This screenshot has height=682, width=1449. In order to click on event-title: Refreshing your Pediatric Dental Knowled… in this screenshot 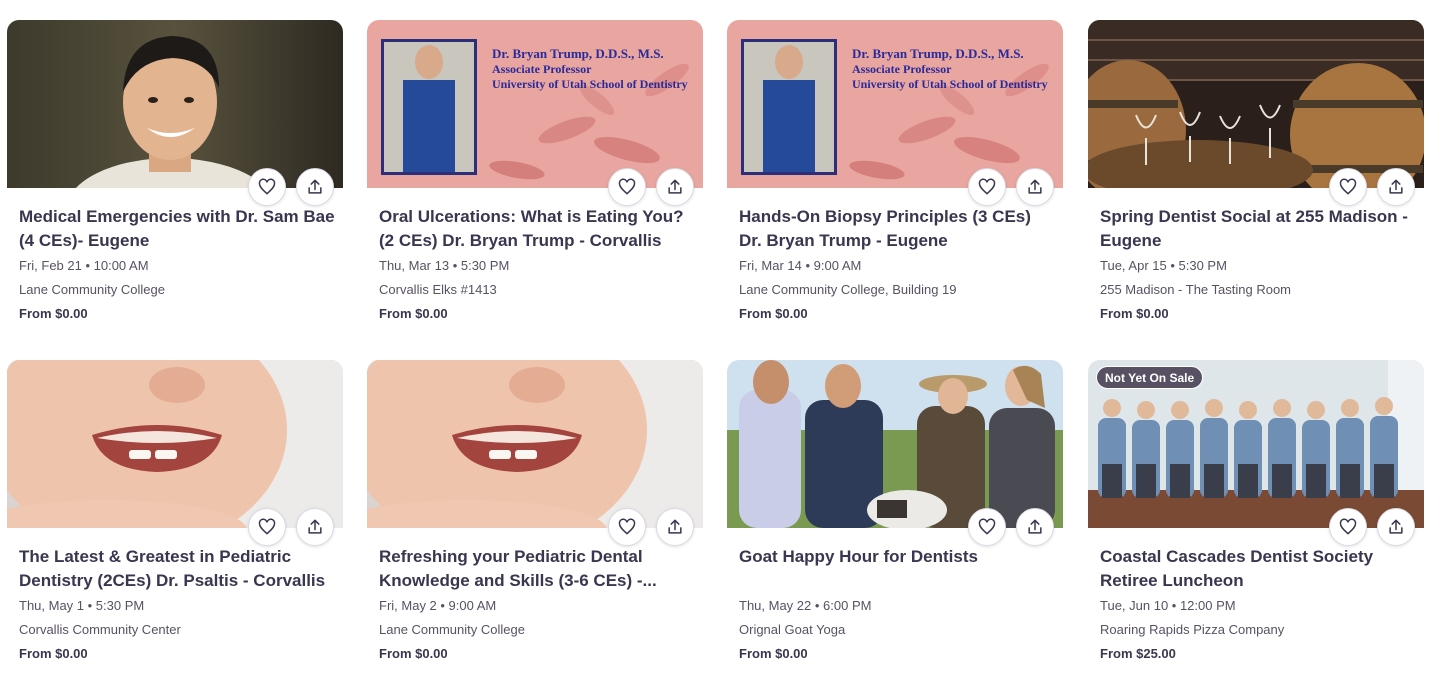, I will do `click(538, 569)`.